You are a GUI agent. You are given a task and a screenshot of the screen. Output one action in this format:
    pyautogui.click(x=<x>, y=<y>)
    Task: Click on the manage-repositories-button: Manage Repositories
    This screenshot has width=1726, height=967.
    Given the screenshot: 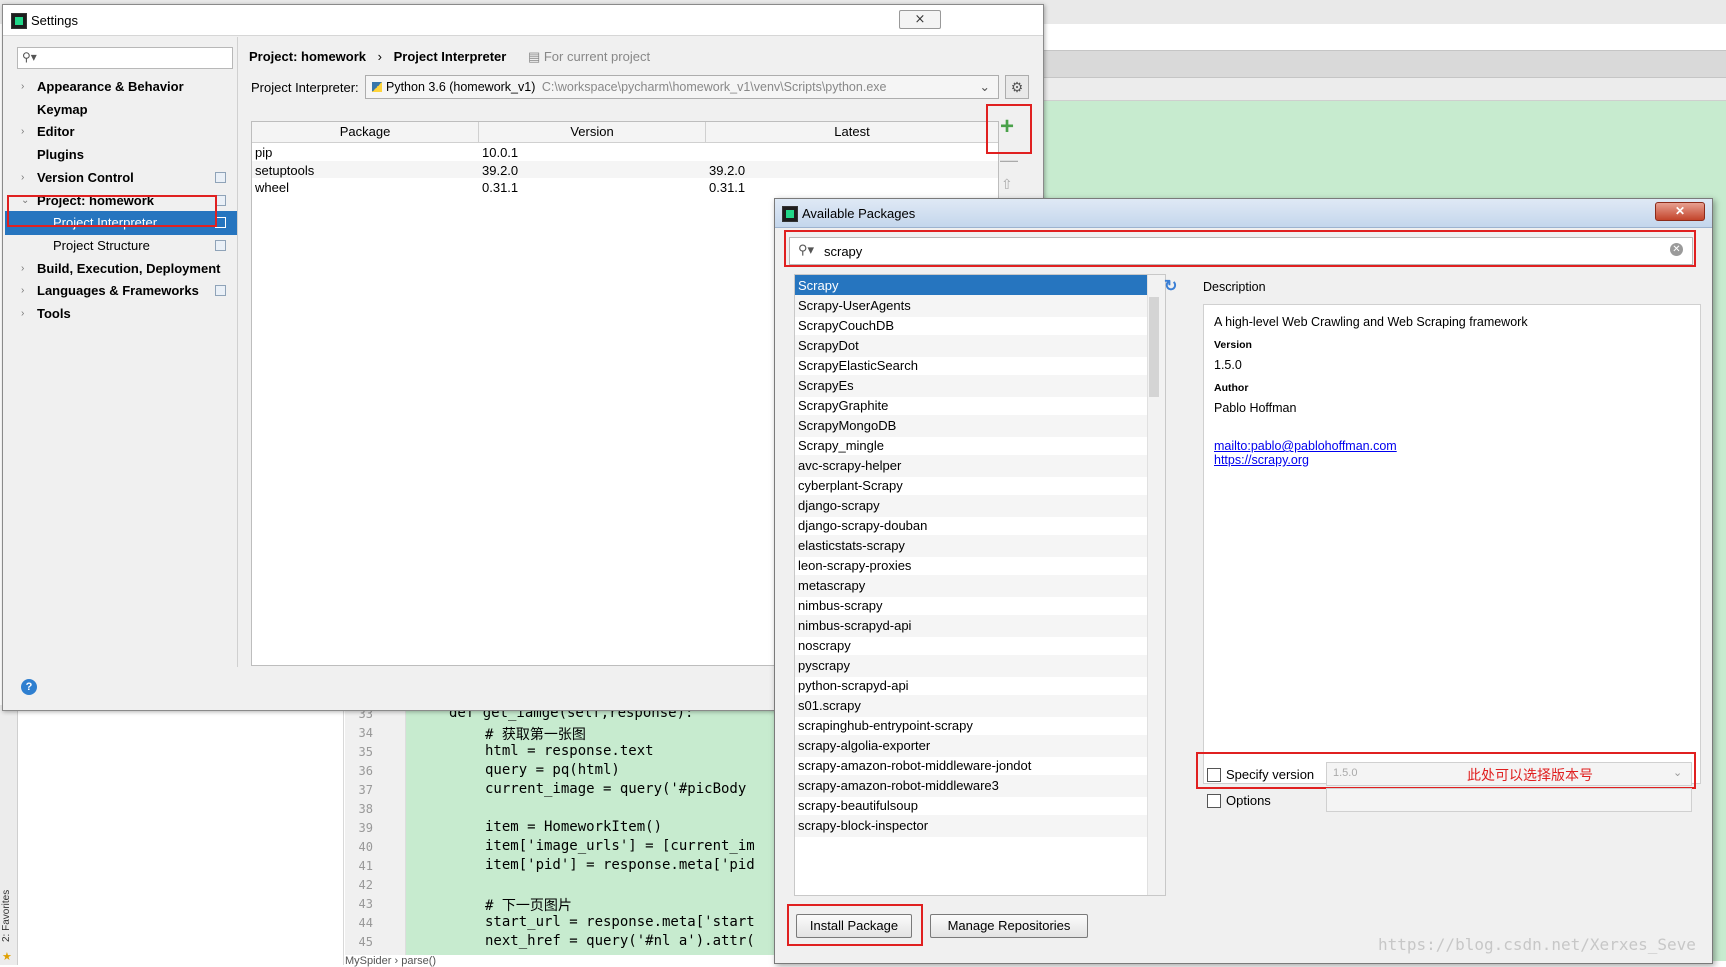 What is the action you would take?
    pyautogui.click(x=1009, y=926)
    